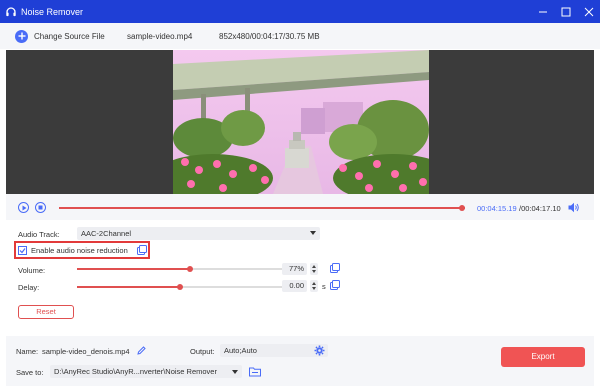 The height and width of the screenshot is (392, 600). What do you see at coordinates (27, 351) in the screenshot?
I see `name-label: Name:` at bounding box center [27, 351].